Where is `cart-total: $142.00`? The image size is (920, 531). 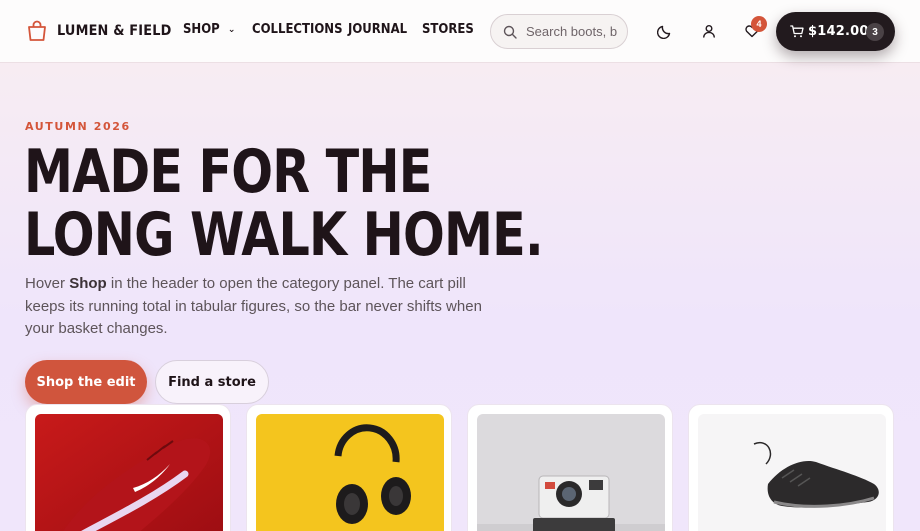 cart-total: $142.00 is located at coordinates (838, 31).